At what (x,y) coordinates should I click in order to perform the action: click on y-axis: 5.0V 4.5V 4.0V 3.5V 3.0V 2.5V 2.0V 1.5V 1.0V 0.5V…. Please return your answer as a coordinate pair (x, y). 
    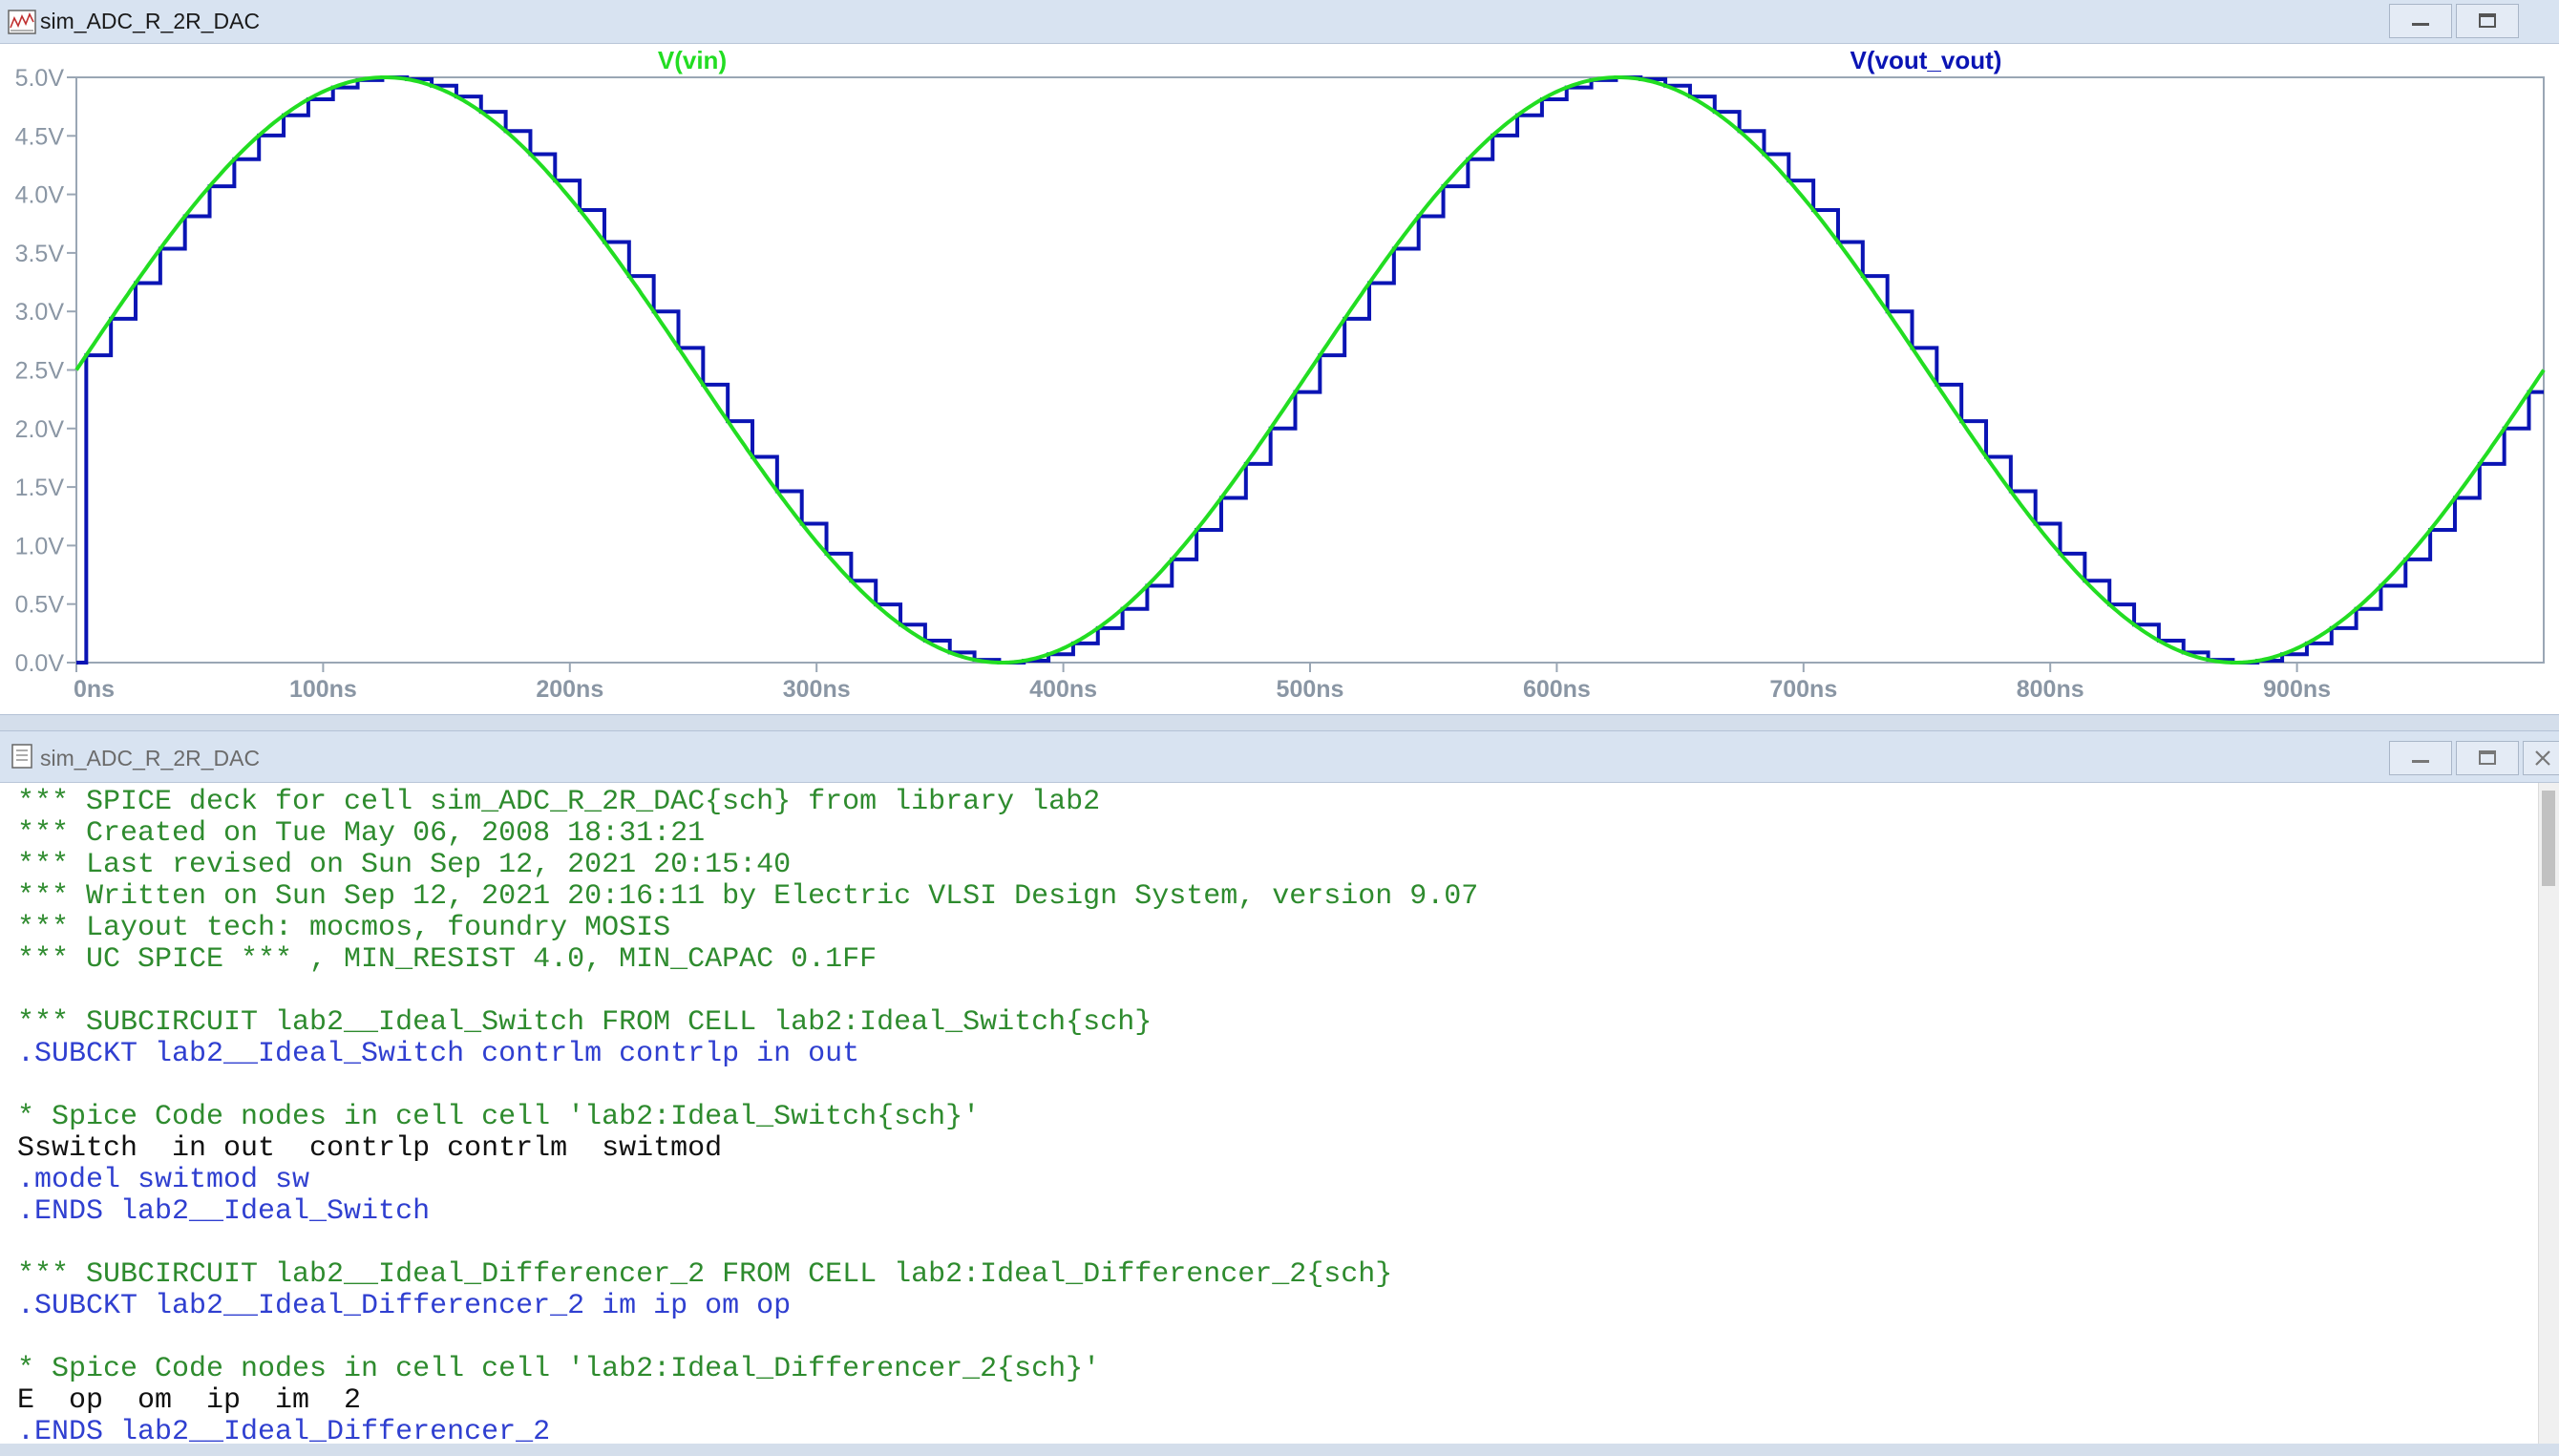
    Looking at the image, I should click on (45, 371).